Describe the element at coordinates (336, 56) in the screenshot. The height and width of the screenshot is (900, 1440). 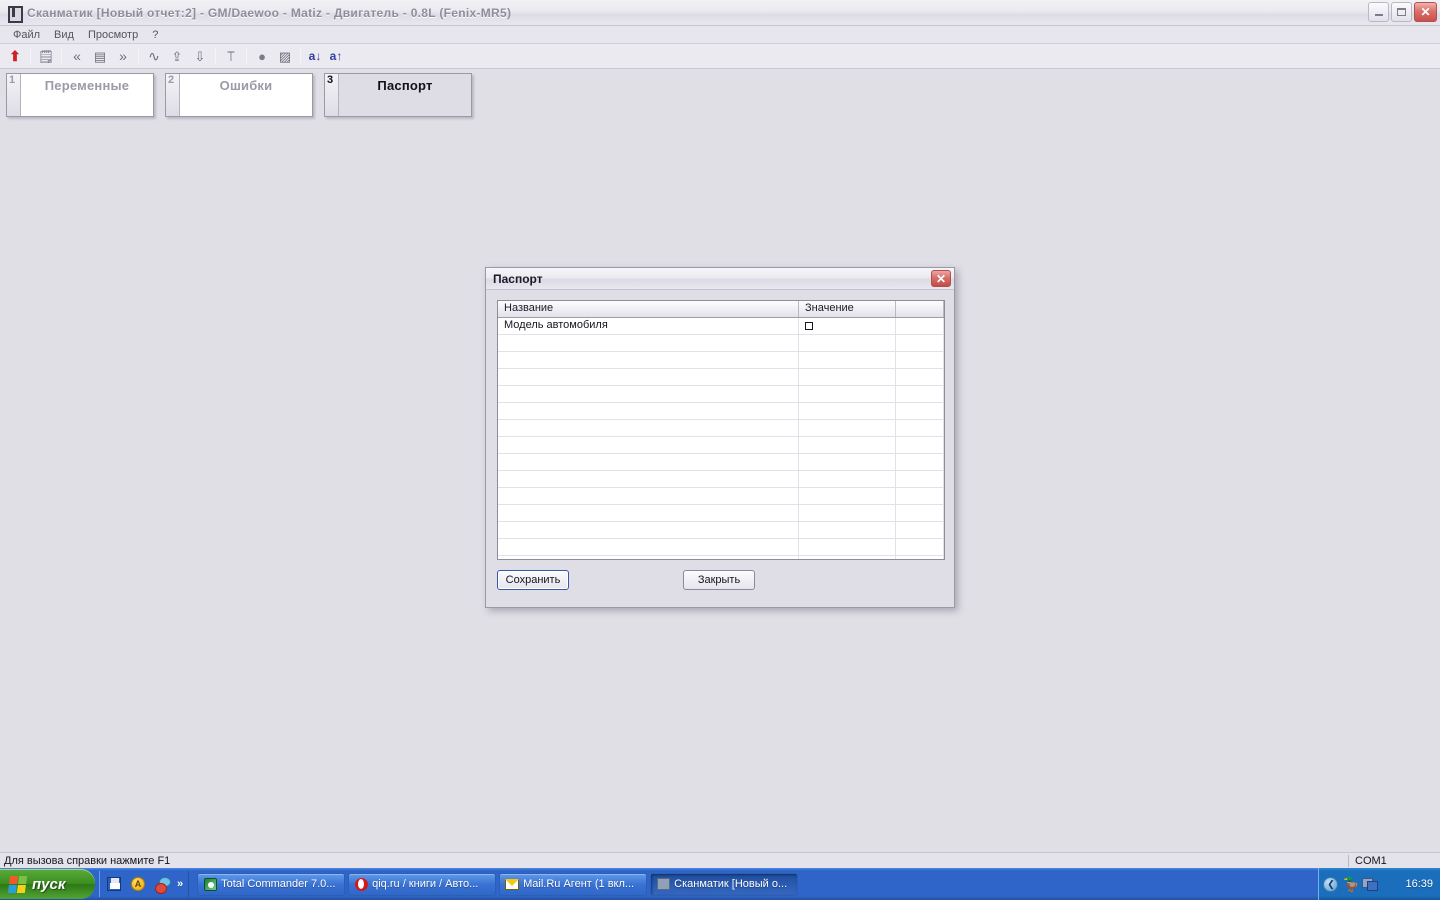
I see `font-increase-icon: a↑` at that location.